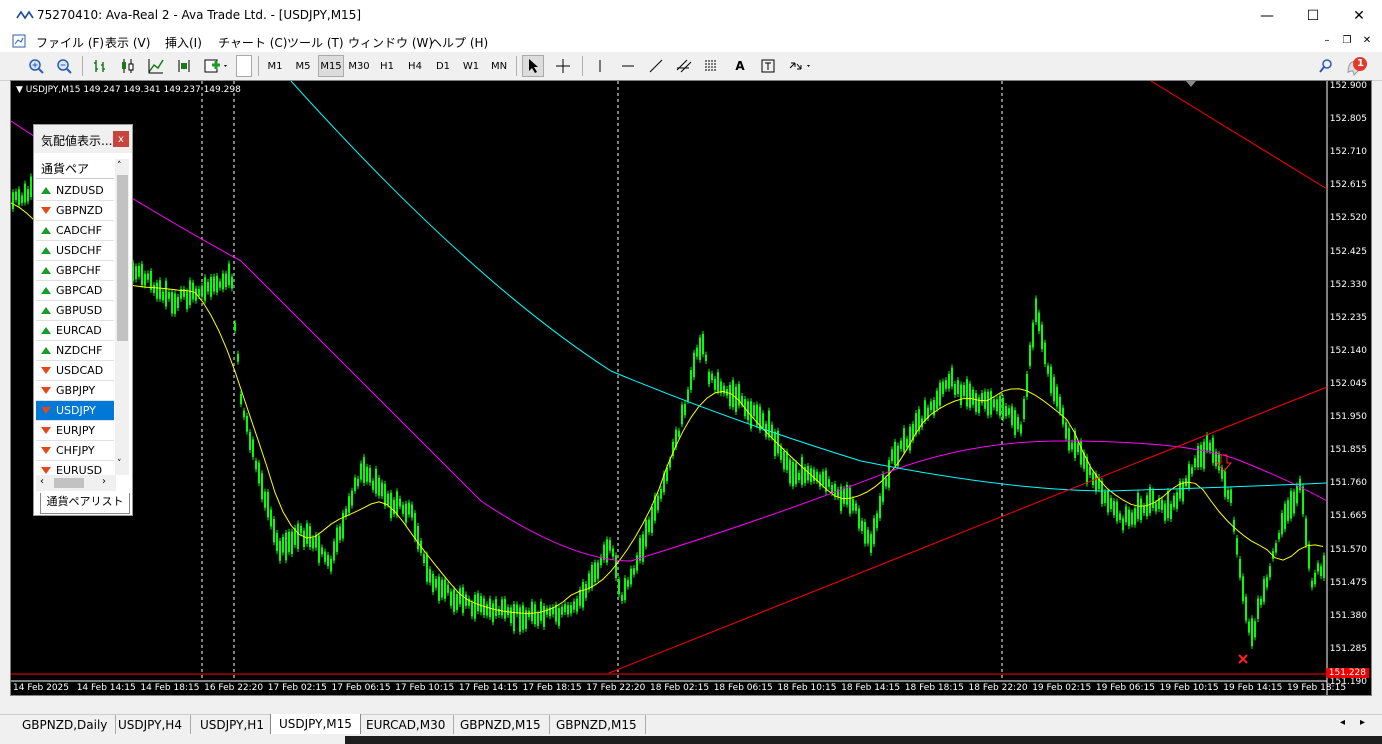 The height and width of the screenshot is (744, 1382). Describe the element at coordinates (600, 66) in the screenshot. I see `vertical-line-icon` at that location.